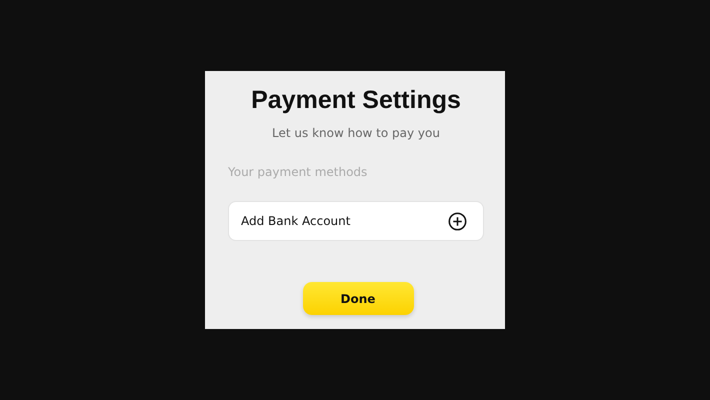 This screenshot has width=710, height=400. What do you see at coordinates (457, 221) in the screenshot?
I see `plus-circle-icon` at bounding box center [457, 221].